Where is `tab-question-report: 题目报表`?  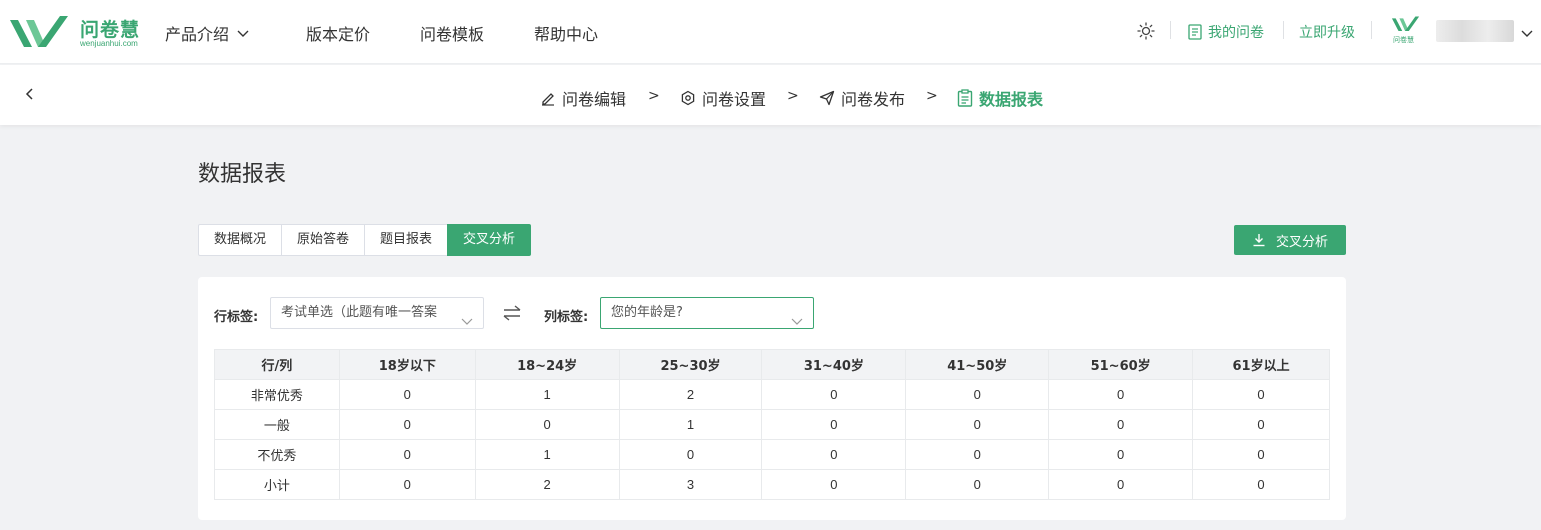 tab-question-report: 题目报表 is located at coordinates (406, 240).